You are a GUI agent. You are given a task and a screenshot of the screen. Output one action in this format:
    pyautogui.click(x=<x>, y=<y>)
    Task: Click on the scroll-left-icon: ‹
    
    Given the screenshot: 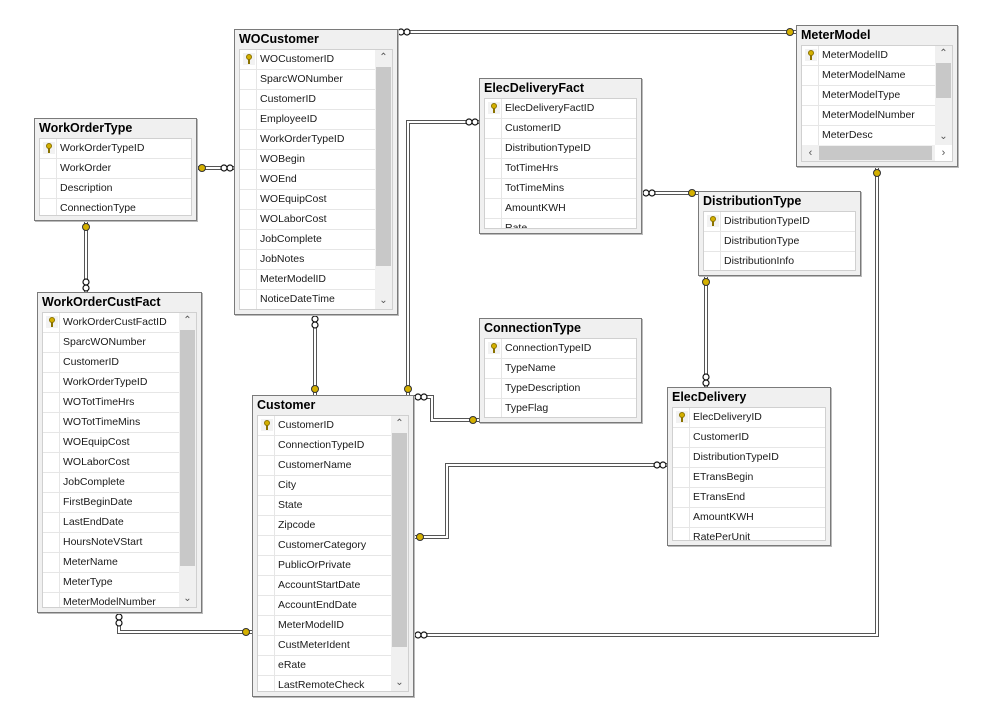 What is the action you would take?
    pyautogui.click(x=810, y=153)
    